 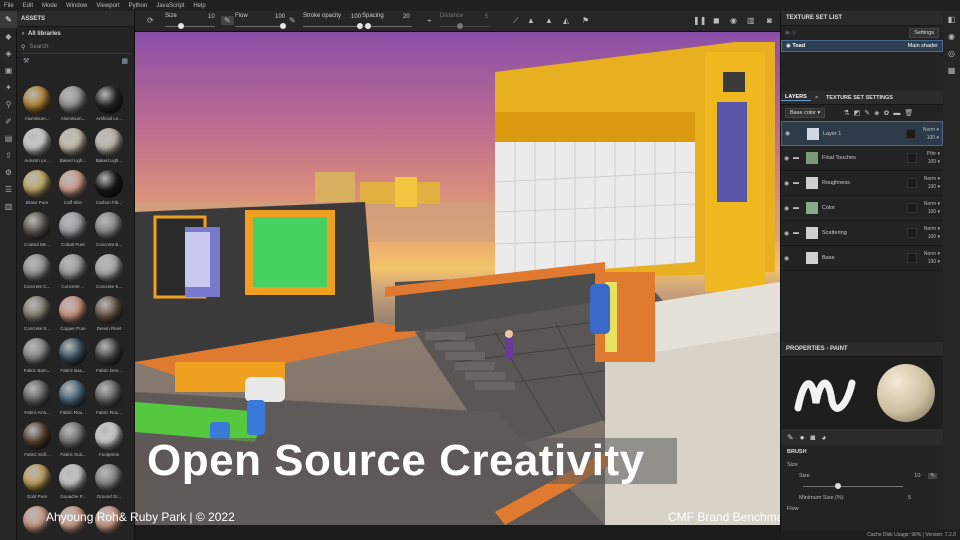 I want to click on delete-layer-icon: 🗑, so click(x=908, y=113).